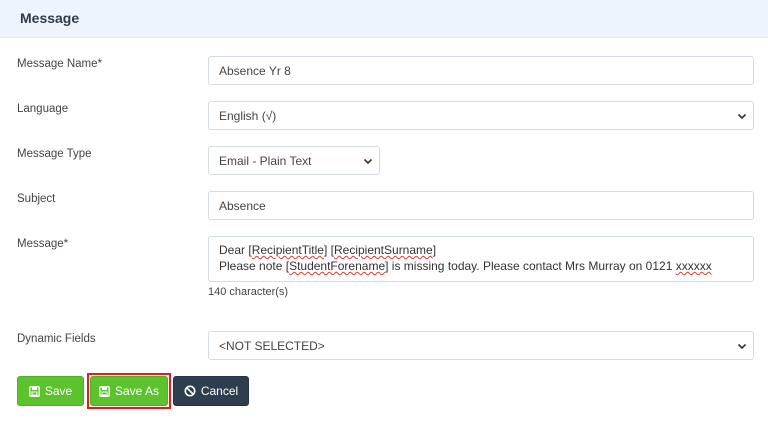  What do you see at coordinates (56, 339) in the screenshot?
I see `dynamic-fields-label: Dynamic Fields` at bounding box center [56, 339].